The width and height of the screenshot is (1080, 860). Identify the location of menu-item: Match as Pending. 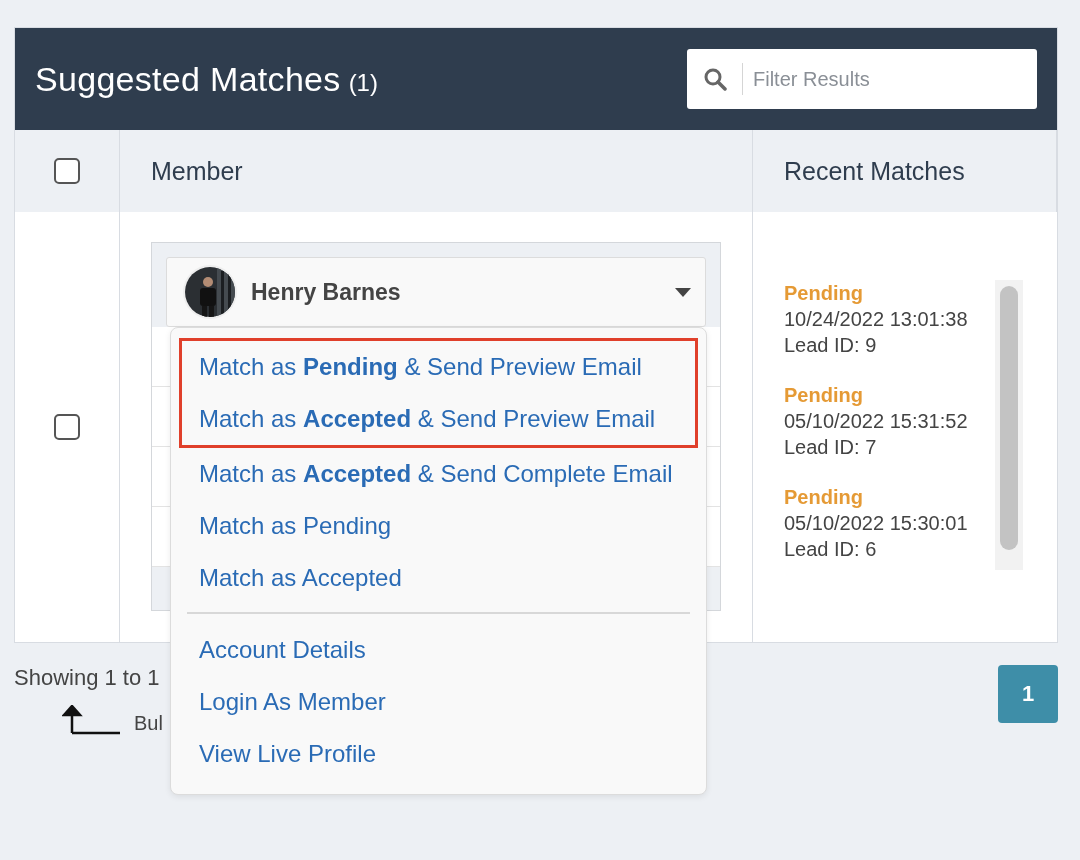
(437, 526).